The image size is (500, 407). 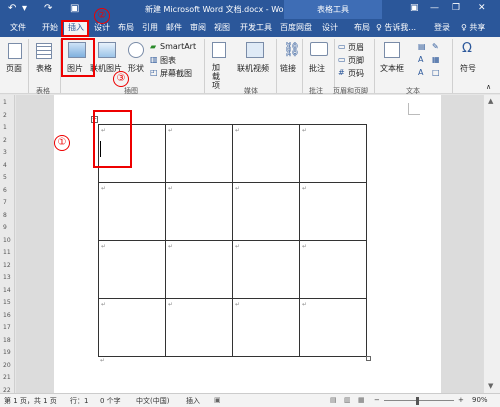 What do you see at coordinates (436, 72) in the screenshot?
I see `object-icon: □` at bounding box center [436, 72].